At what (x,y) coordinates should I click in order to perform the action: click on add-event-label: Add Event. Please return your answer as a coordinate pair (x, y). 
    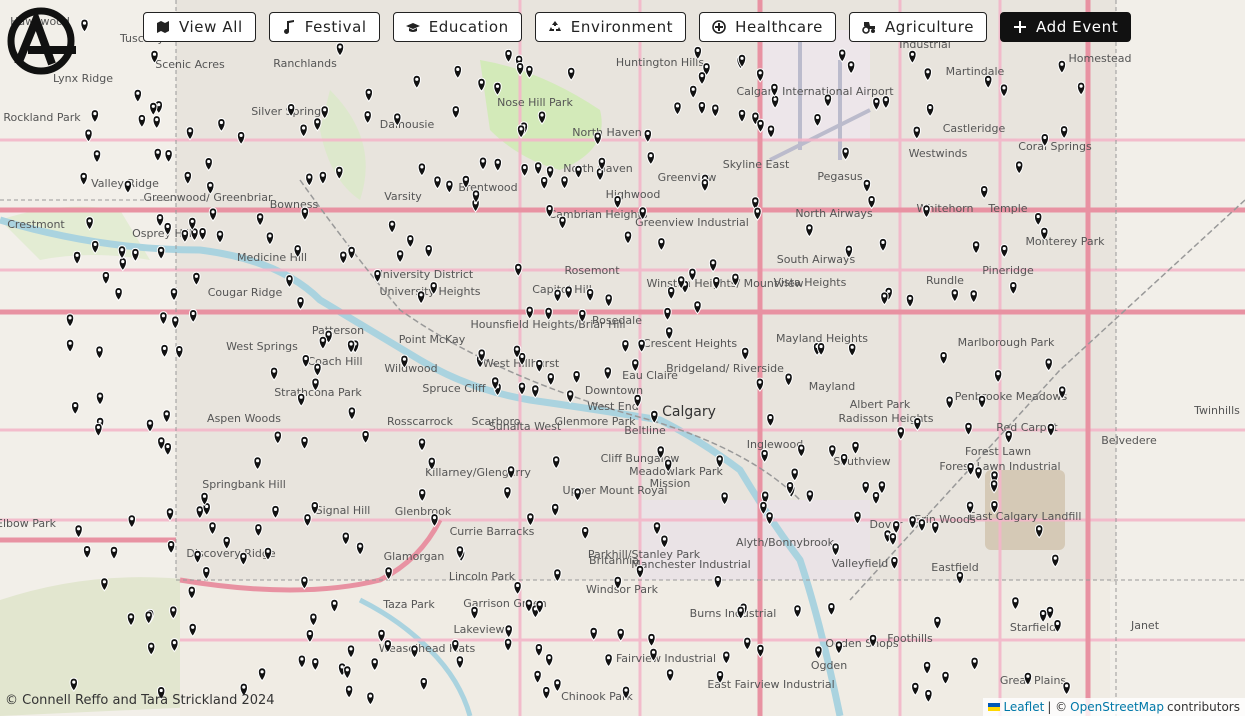
    Looking at the image, I should click on (1077, 27).